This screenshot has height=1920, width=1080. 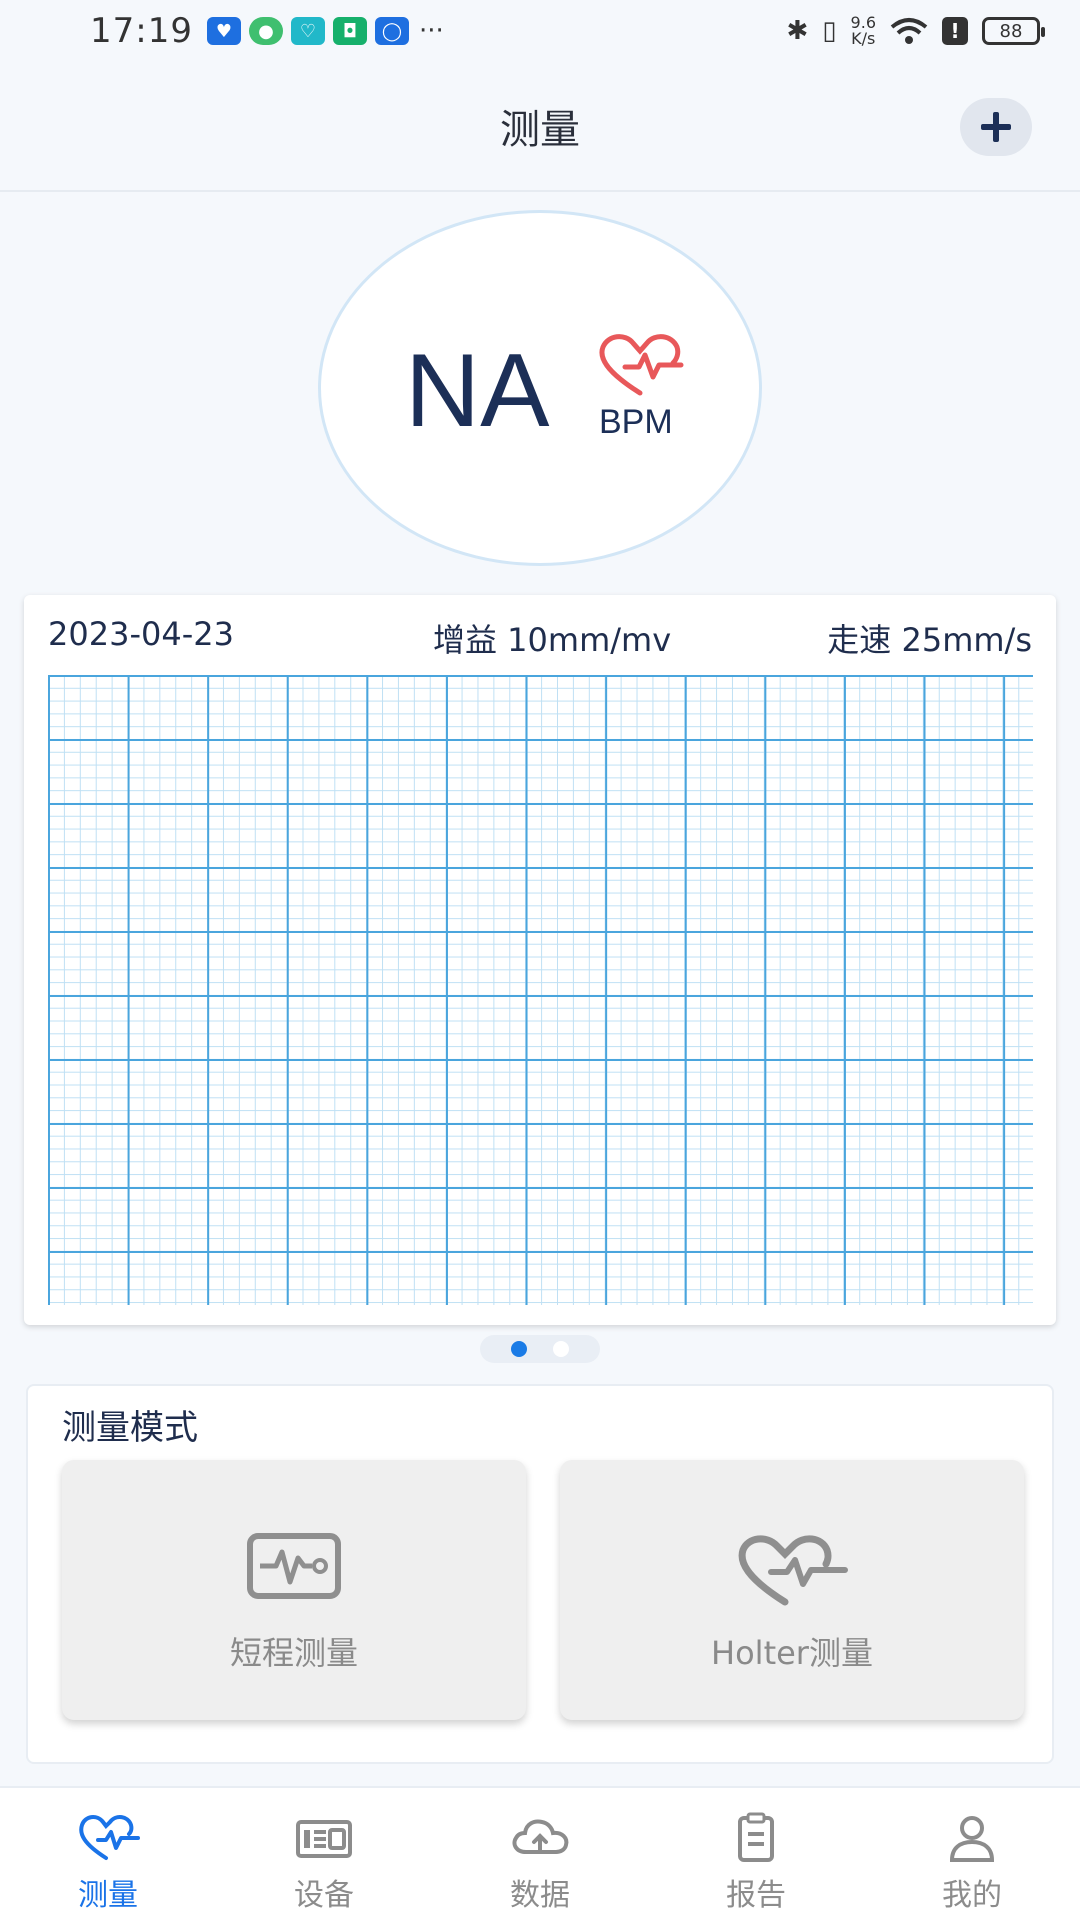 I want to click on network-speed: 9.6 K/s, so click(x=863, y=31).